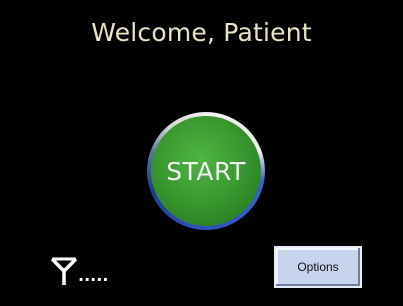 The width and height of the screenshot is (403, 306). Describe the element at coordinates (201, 32) in the screenshot. I see `welcome-heading: Welcome, Patient` at that location.